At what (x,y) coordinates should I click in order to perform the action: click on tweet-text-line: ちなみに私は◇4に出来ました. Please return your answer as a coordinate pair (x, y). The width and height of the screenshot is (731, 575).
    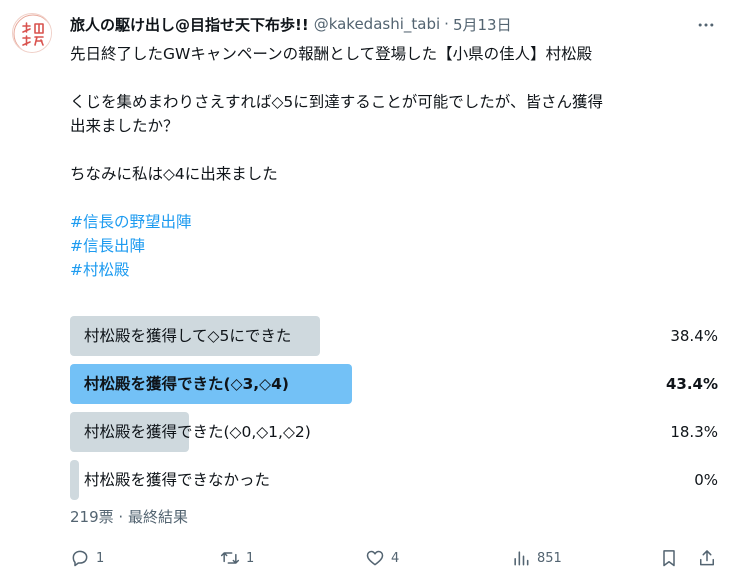
    Looking at the image, I should click on (174, 174).